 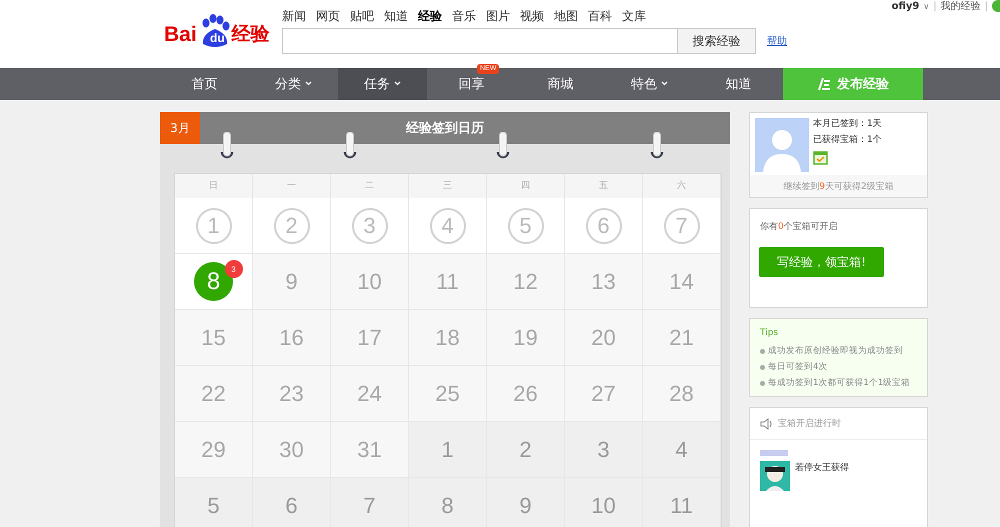 I want to click on nav-tab: 特色, so click(x=649, y=84).